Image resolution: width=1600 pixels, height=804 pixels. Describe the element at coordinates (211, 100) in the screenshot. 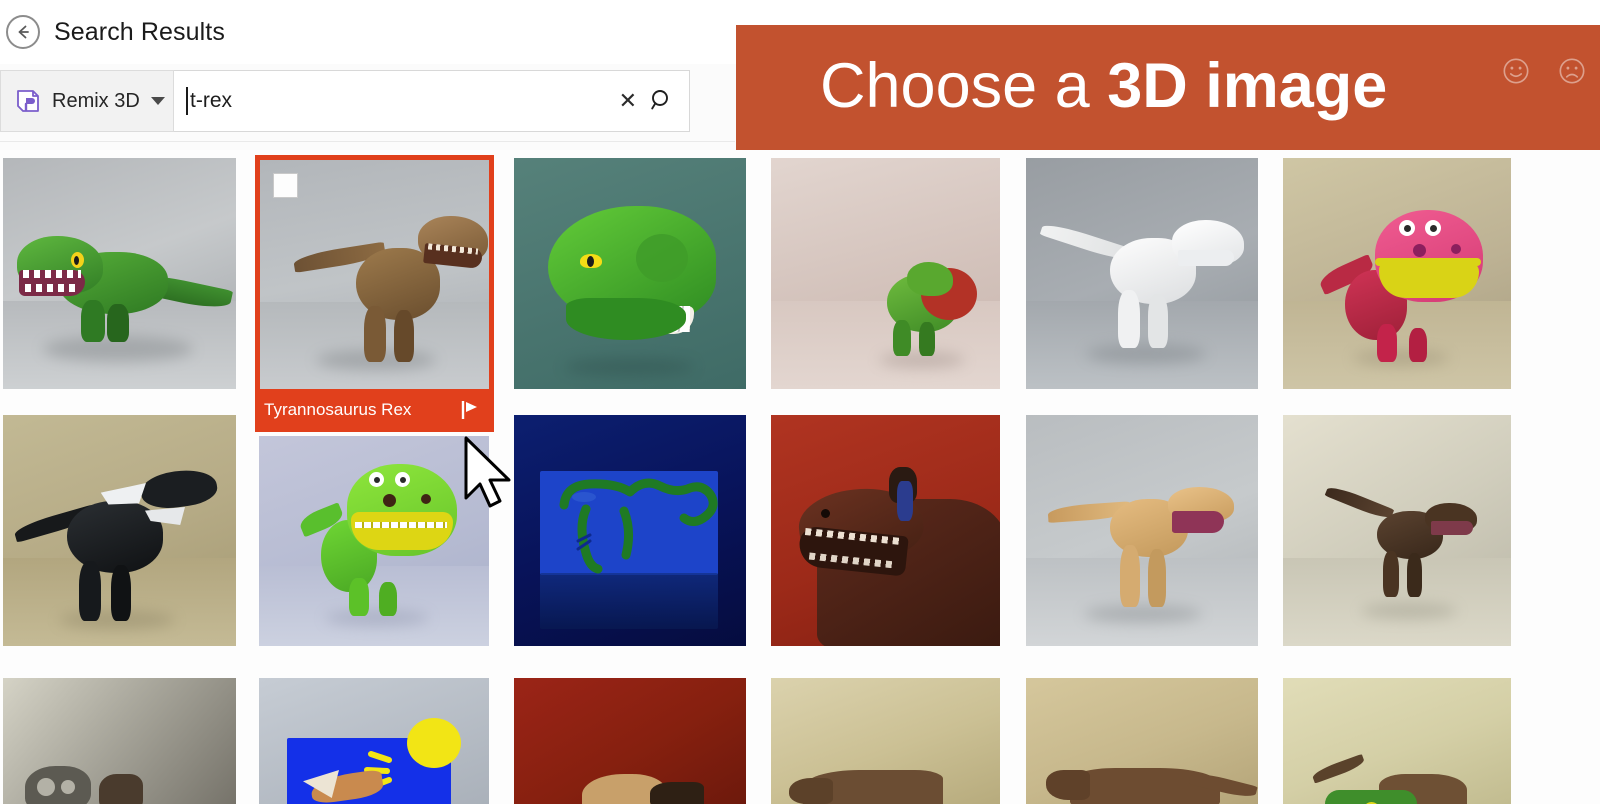

I see `search-query-text: t-rex` at that location.